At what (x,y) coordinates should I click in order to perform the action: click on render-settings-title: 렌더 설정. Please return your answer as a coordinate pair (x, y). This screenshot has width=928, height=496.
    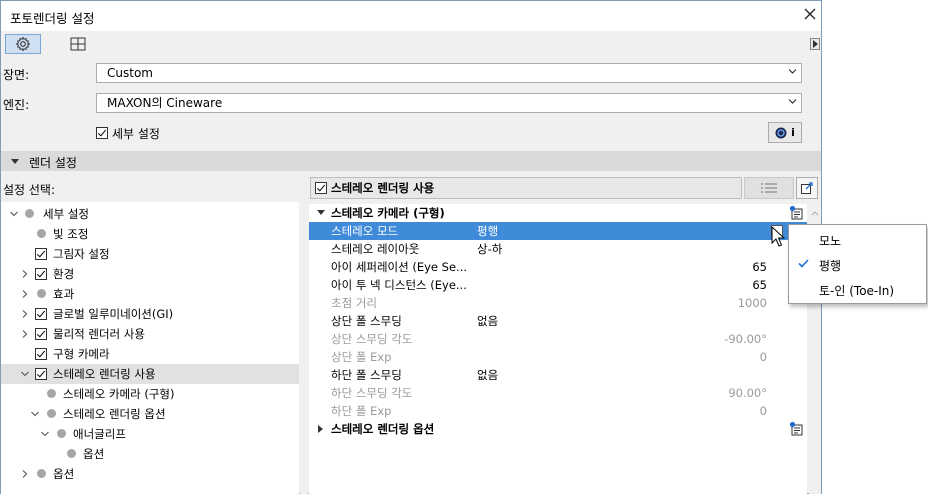
    Looking at the image, I should click on (53, 163).